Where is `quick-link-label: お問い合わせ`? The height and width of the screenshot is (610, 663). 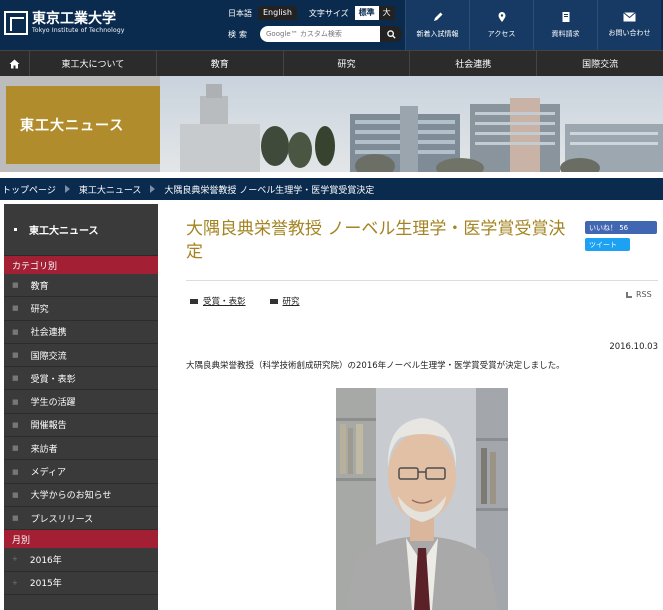
quick-link-label: お問い合わせ is located at coordinates (629, 33).